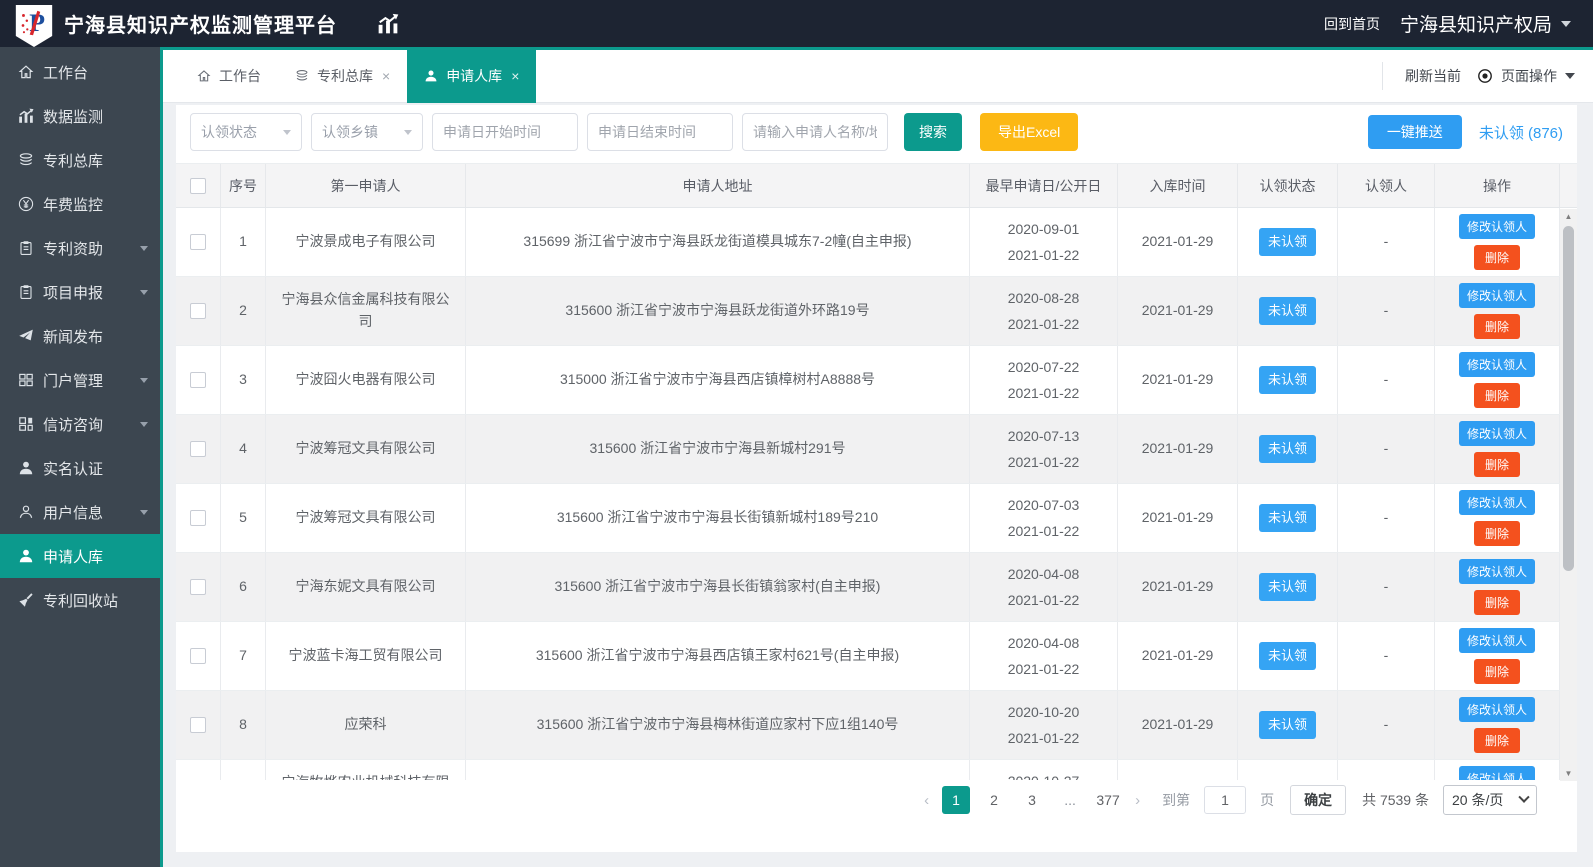 This screenshot has height=867, width=1593. What do you see at coordinates (1414, 132) in the screenshot?
I see `push-all-button: 一键推送` at bounding box center [1414, 132].